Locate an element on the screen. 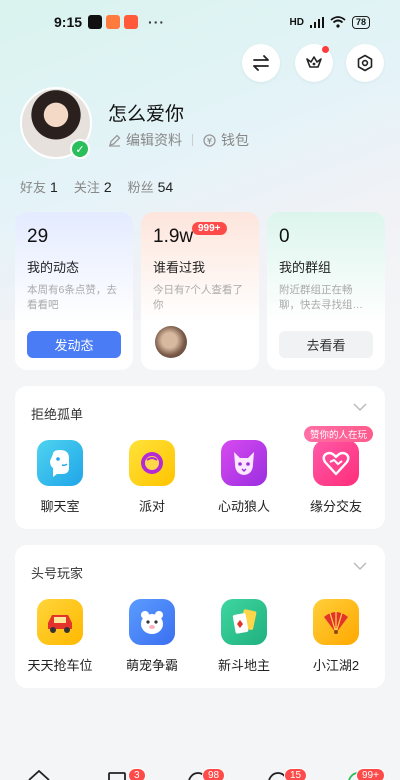  pencil-icon is located at coordinates (115, 140).